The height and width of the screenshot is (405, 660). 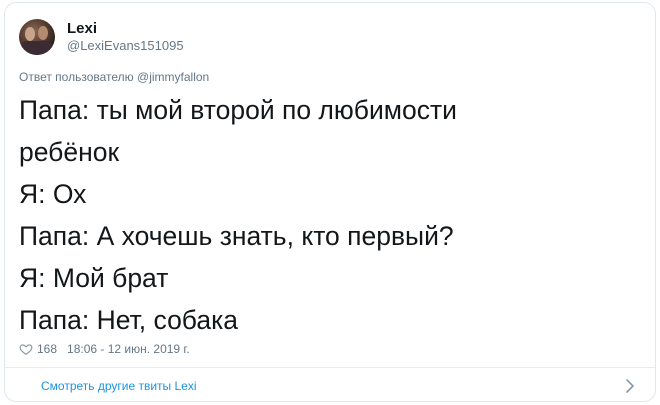 I want to click on tweet-line: Папа: ты мой второй по любимости, so click(x=238, y=110).